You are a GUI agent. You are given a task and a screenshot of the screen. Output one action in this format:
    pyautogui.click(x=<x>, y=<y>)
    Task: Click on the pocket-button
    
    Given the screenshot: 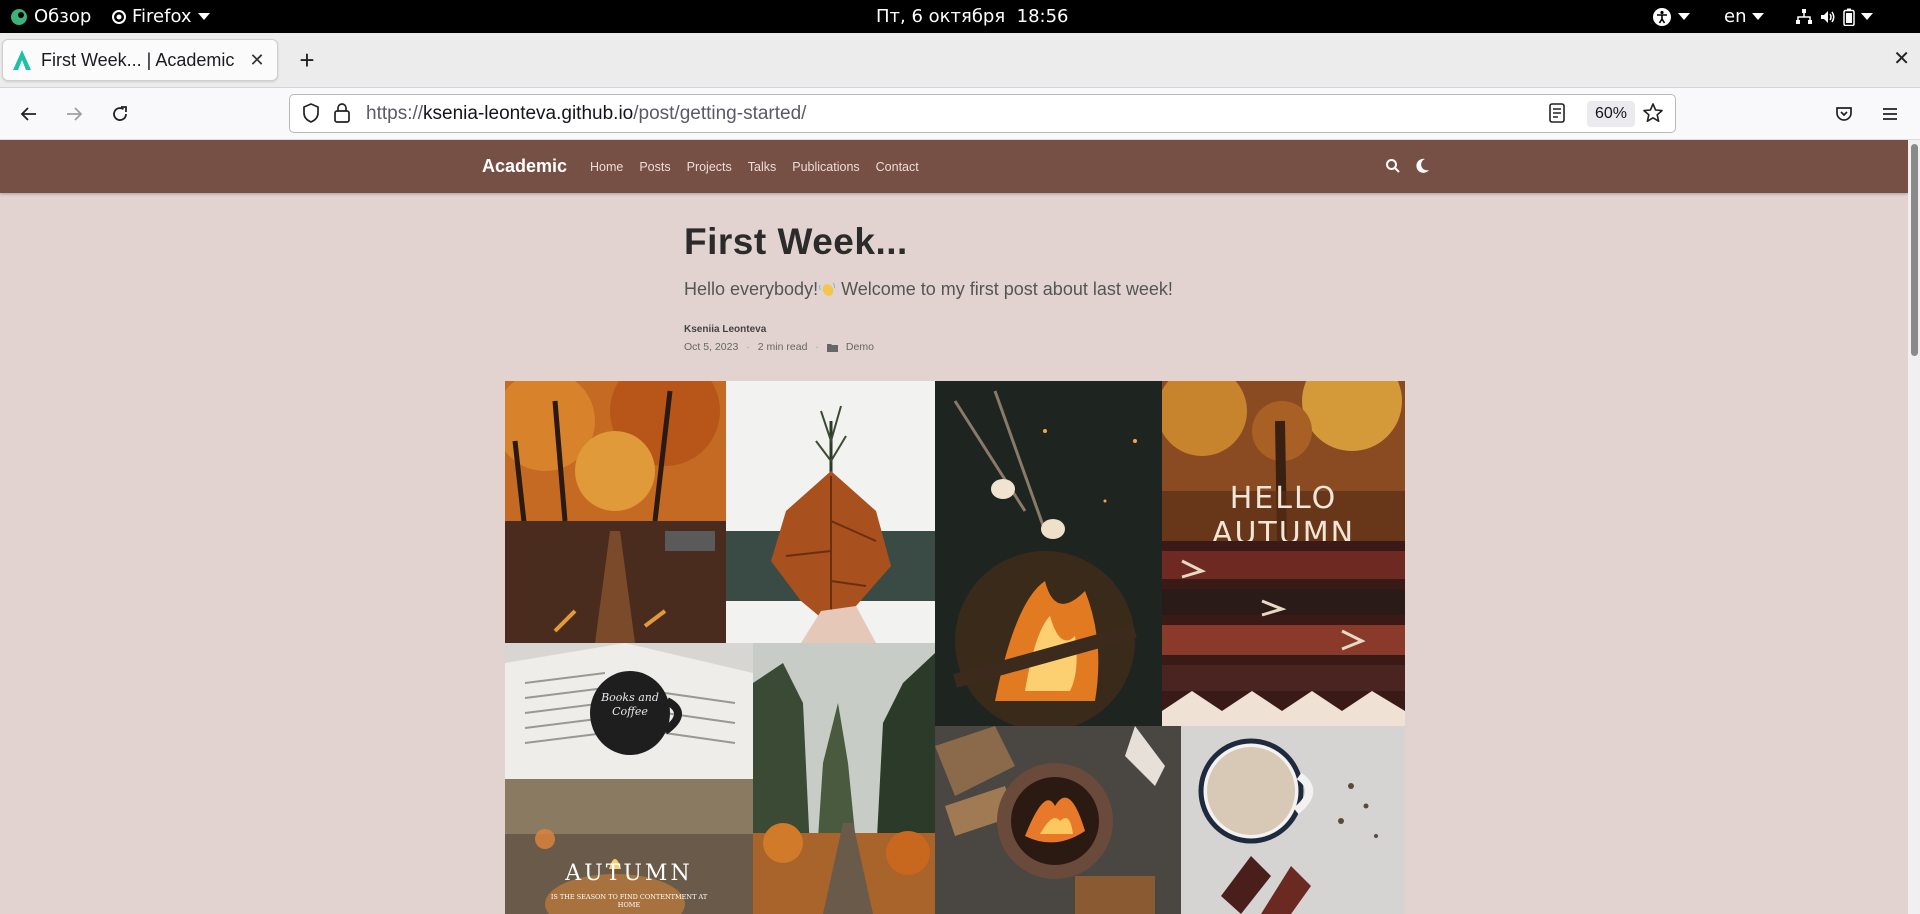 What is the action you would take?
    pyautogui.click(x=1844, y=114)
    